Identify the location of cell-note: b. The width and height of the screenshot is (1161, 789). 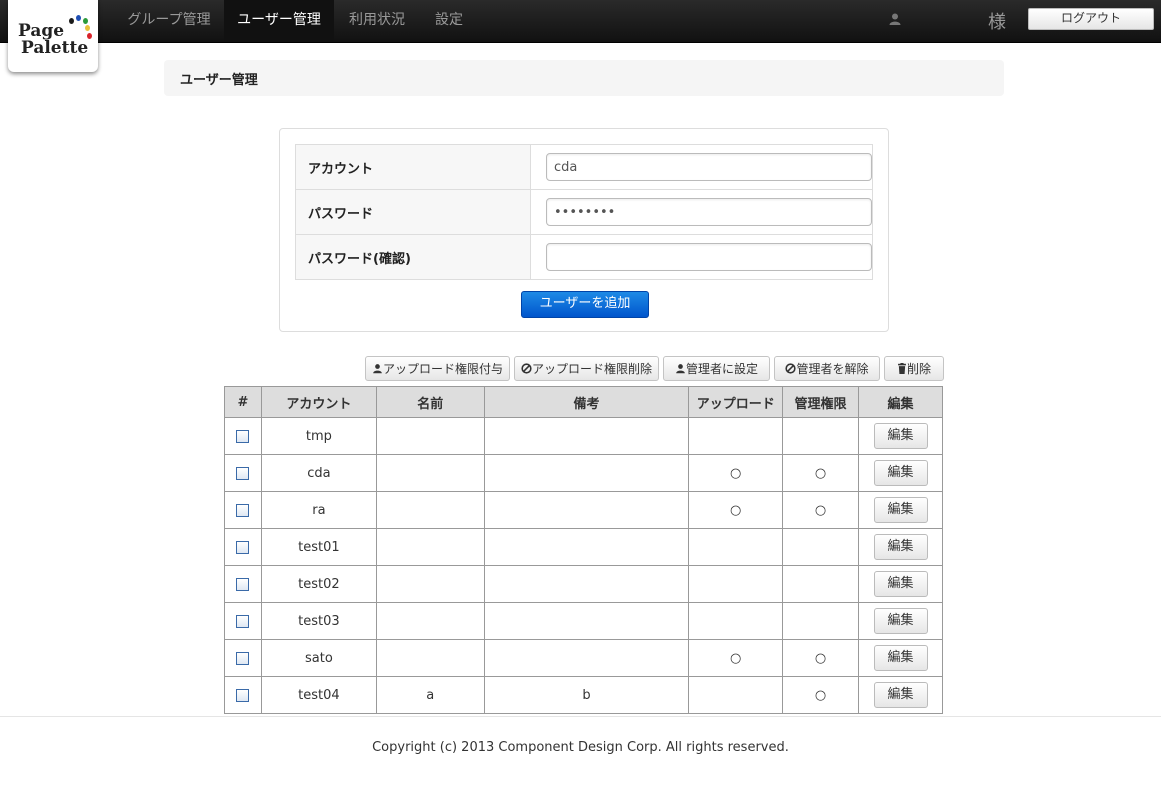
(586, 695).